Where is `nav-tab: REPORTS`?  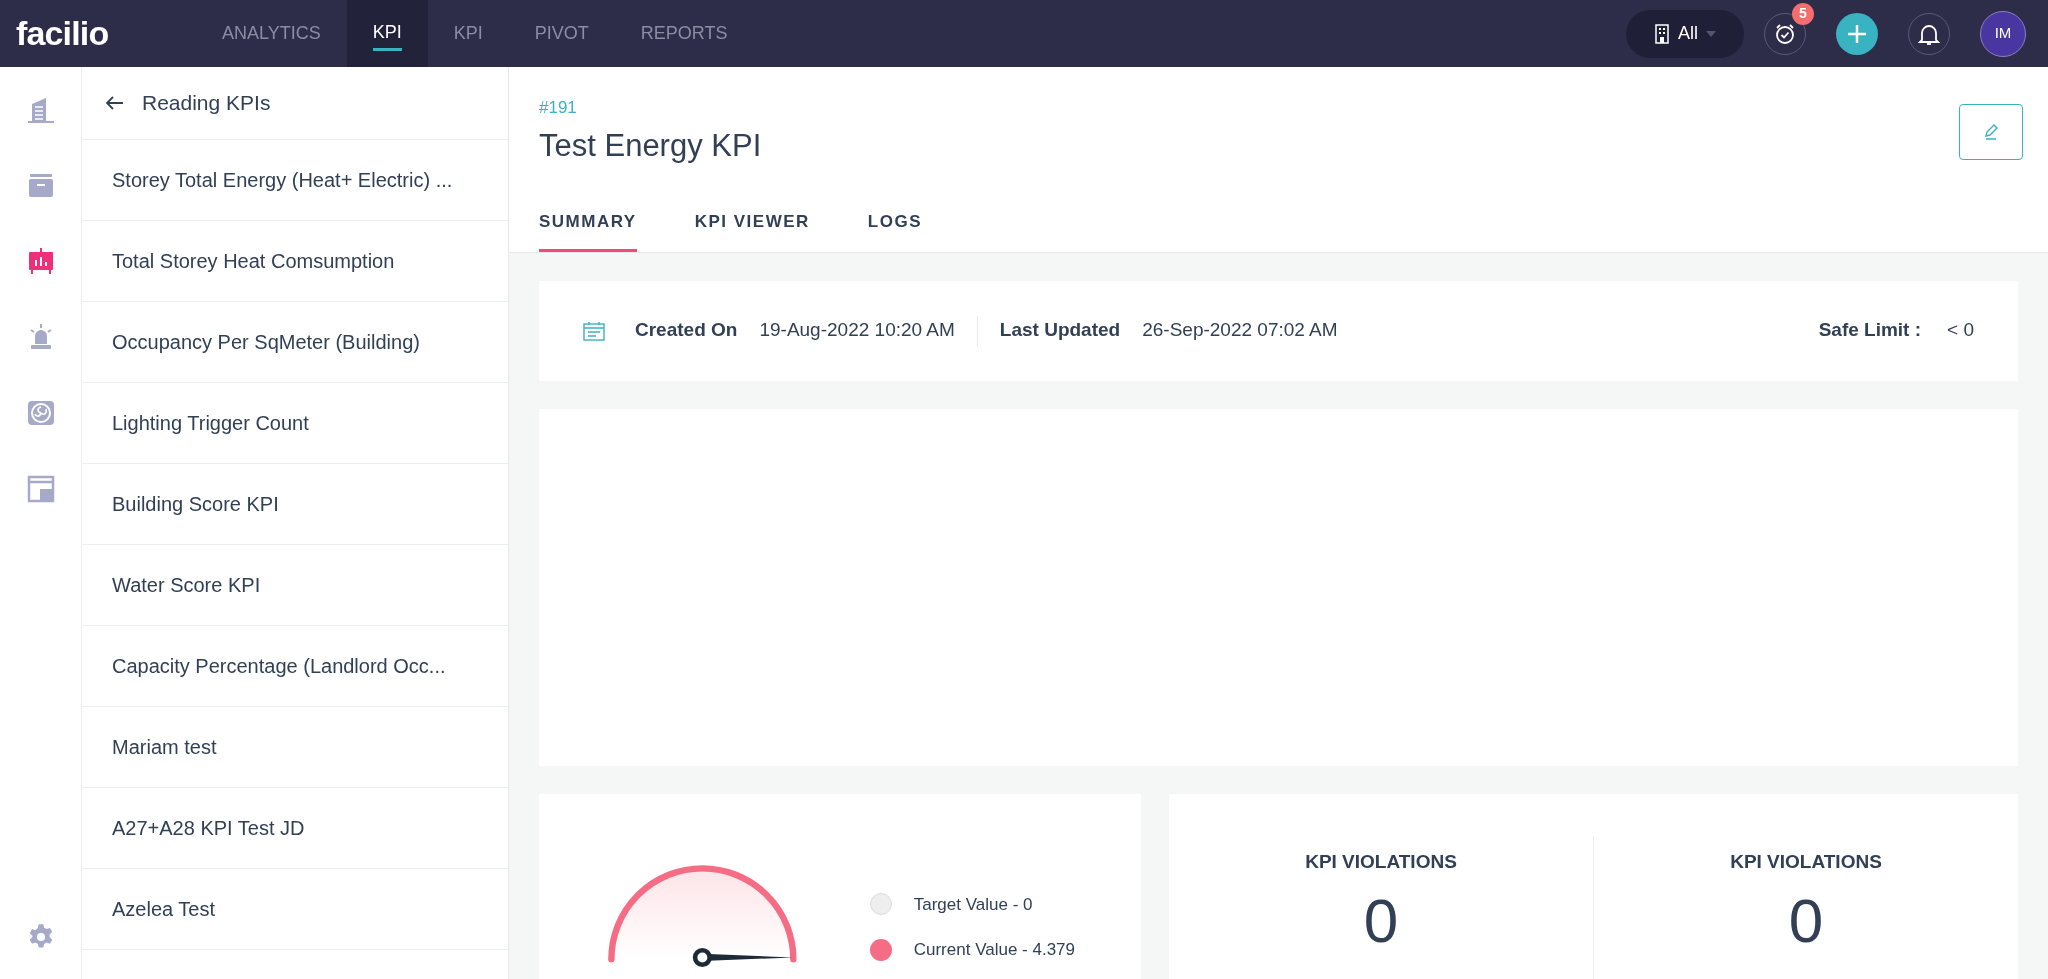
nav-tab: REPORTS is located at coordinates (684, 33).